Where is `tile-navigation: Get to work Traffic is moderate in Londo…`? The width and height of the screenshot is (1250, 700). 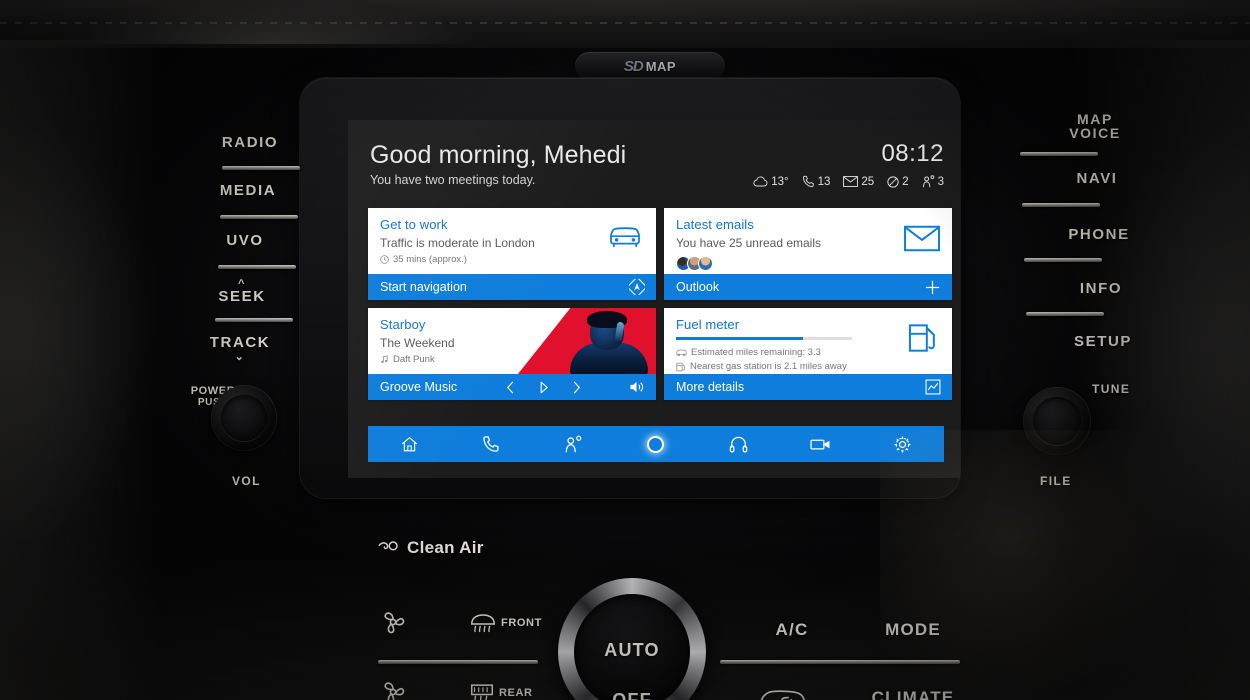 tile-navigation: Get to work Traffic is moderate in Londo… is located at coordinates (512, 254).